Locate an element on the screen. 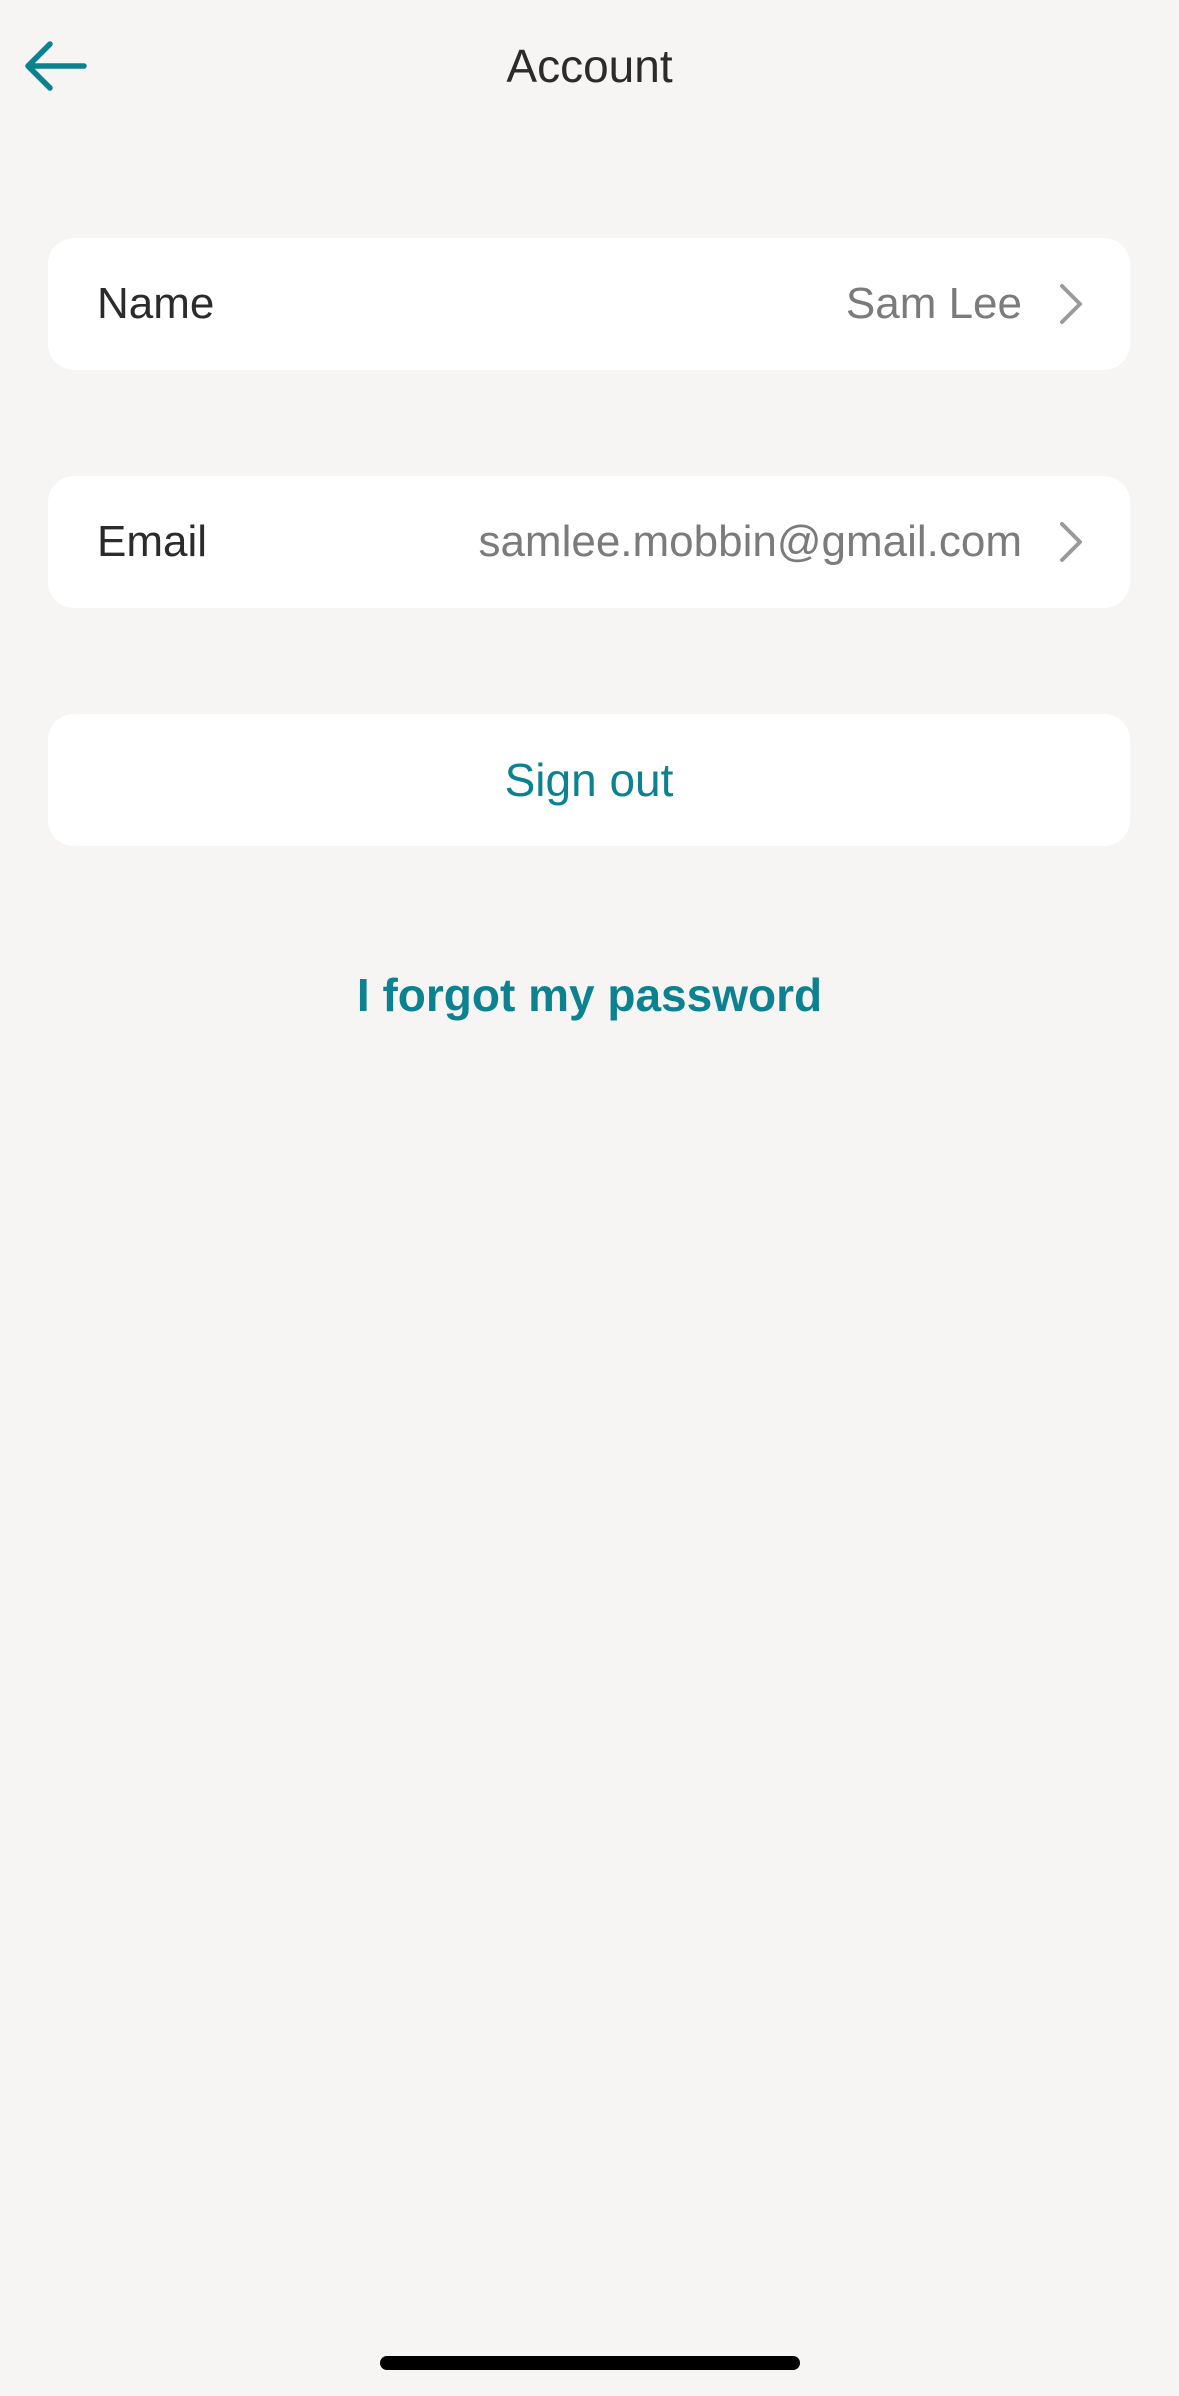  sign-out-label: Sign out is located at coordinates (589, 780).